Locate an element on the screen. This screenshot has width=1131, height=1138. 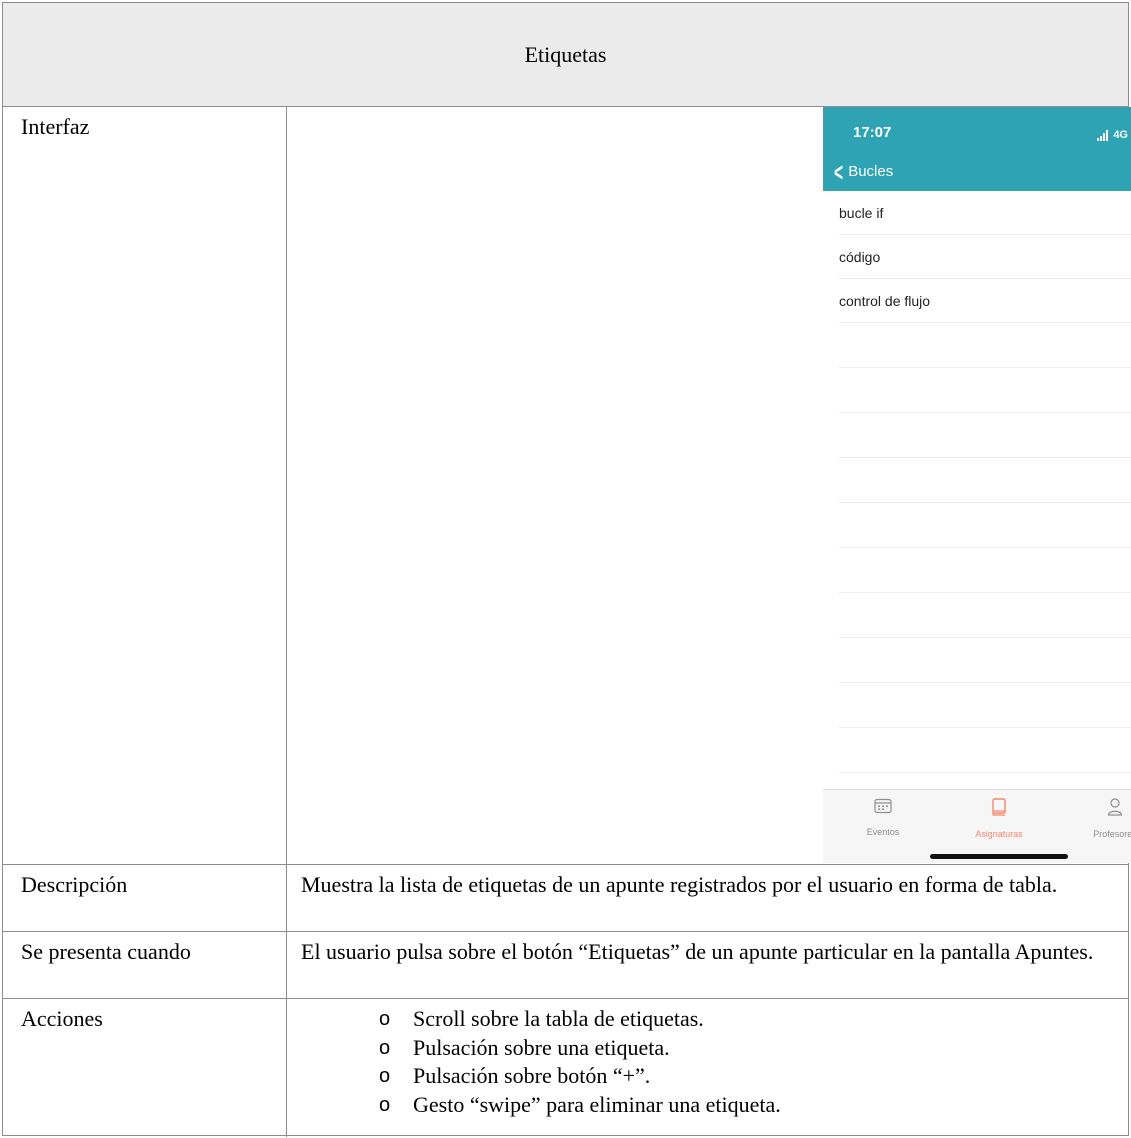
back-label: Bucles is located at coordinates (871, 171).